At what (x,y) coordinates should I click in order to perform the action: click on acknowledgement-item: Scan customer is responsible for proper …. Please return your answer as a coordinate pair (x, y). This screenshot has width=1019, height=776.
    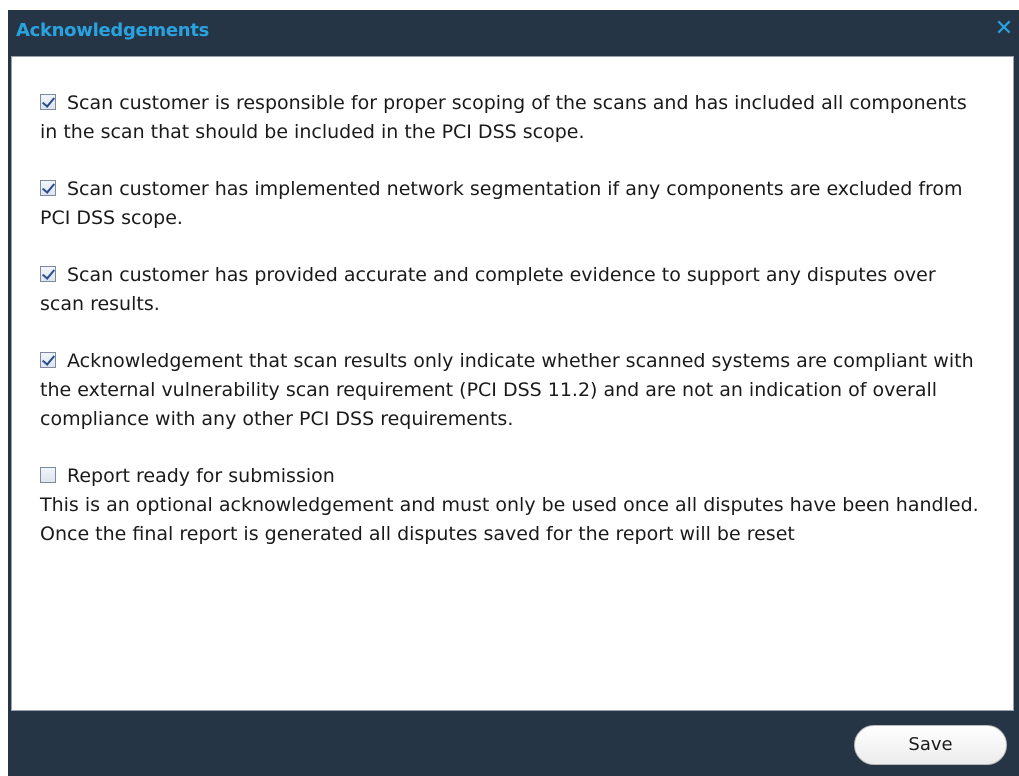
    Looking at the image, I should click on (512, 118).